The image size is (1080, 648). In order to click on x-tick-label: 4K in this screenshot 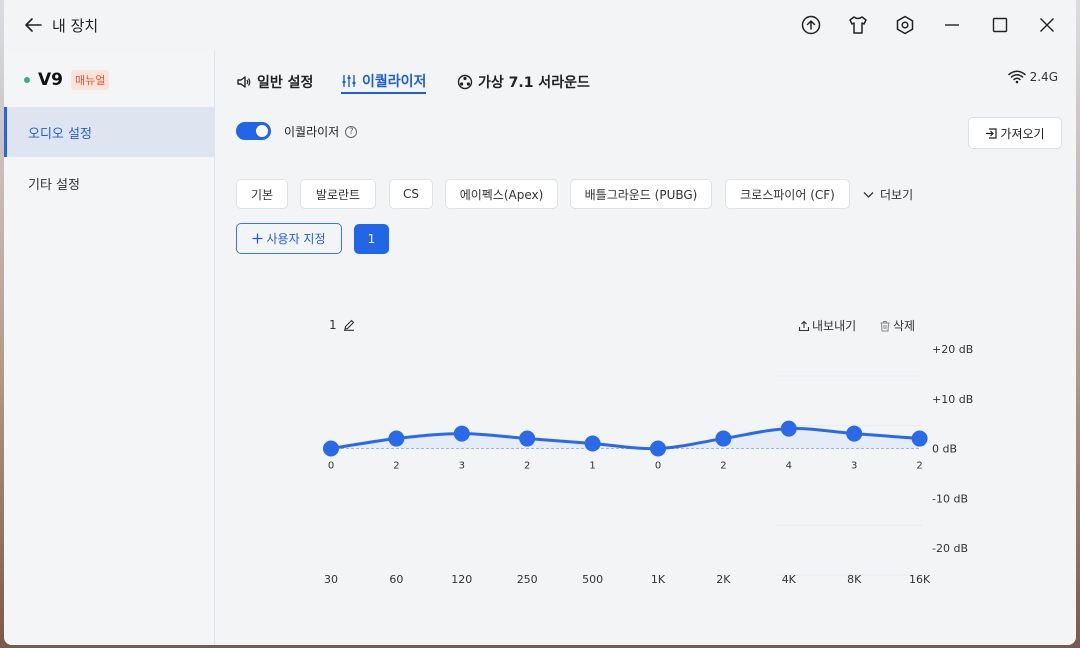, I will do `click(789, 579)`.